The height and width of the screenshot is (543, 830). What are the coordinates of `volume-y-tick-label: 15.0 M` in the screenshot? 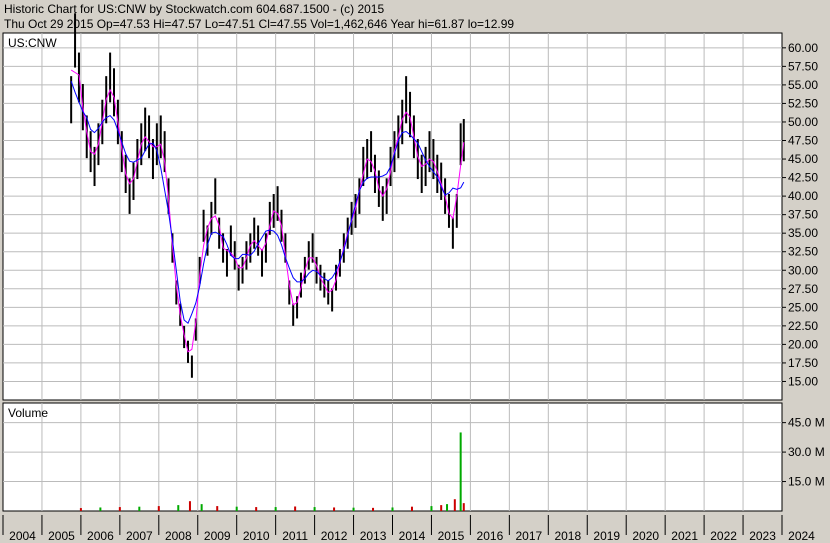 It's located at (806, 482).